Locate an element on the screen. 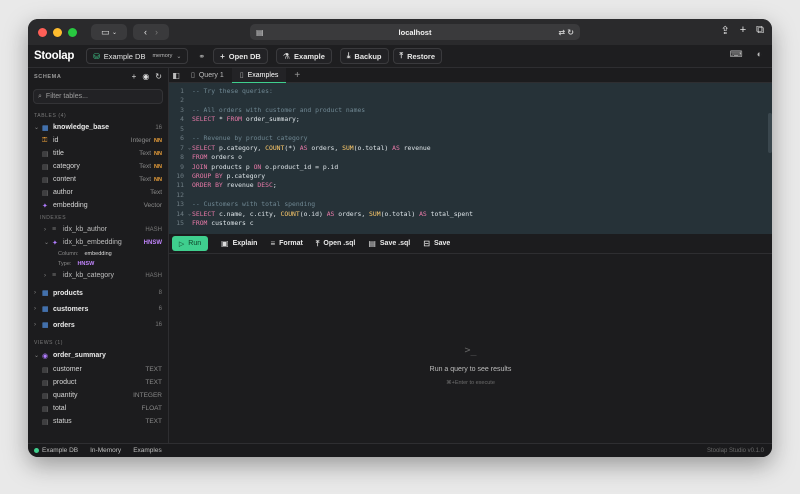 This screenshot has width=800, height=494. add-table-icon: + is located at coordinates (134, 76).